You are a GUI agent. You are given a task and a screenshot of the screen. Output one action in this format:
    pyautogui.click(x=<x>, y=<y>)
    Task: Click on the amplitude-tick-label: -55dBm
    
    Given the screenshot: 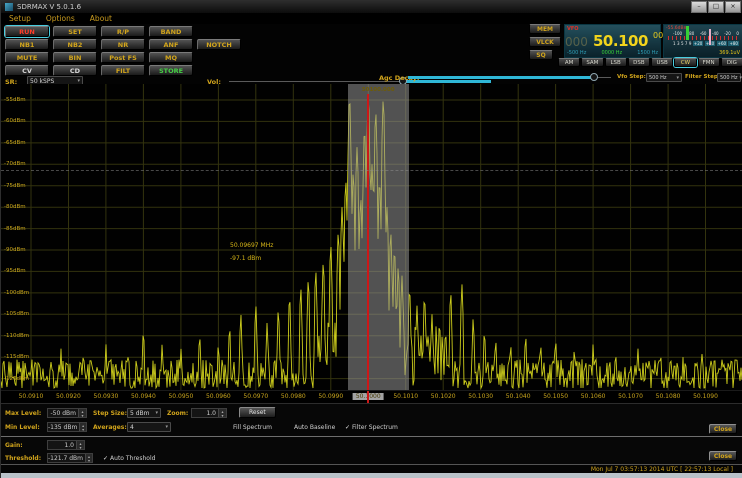 What is the action you would take?
    pyautogui.click(x=15, y=100)
    